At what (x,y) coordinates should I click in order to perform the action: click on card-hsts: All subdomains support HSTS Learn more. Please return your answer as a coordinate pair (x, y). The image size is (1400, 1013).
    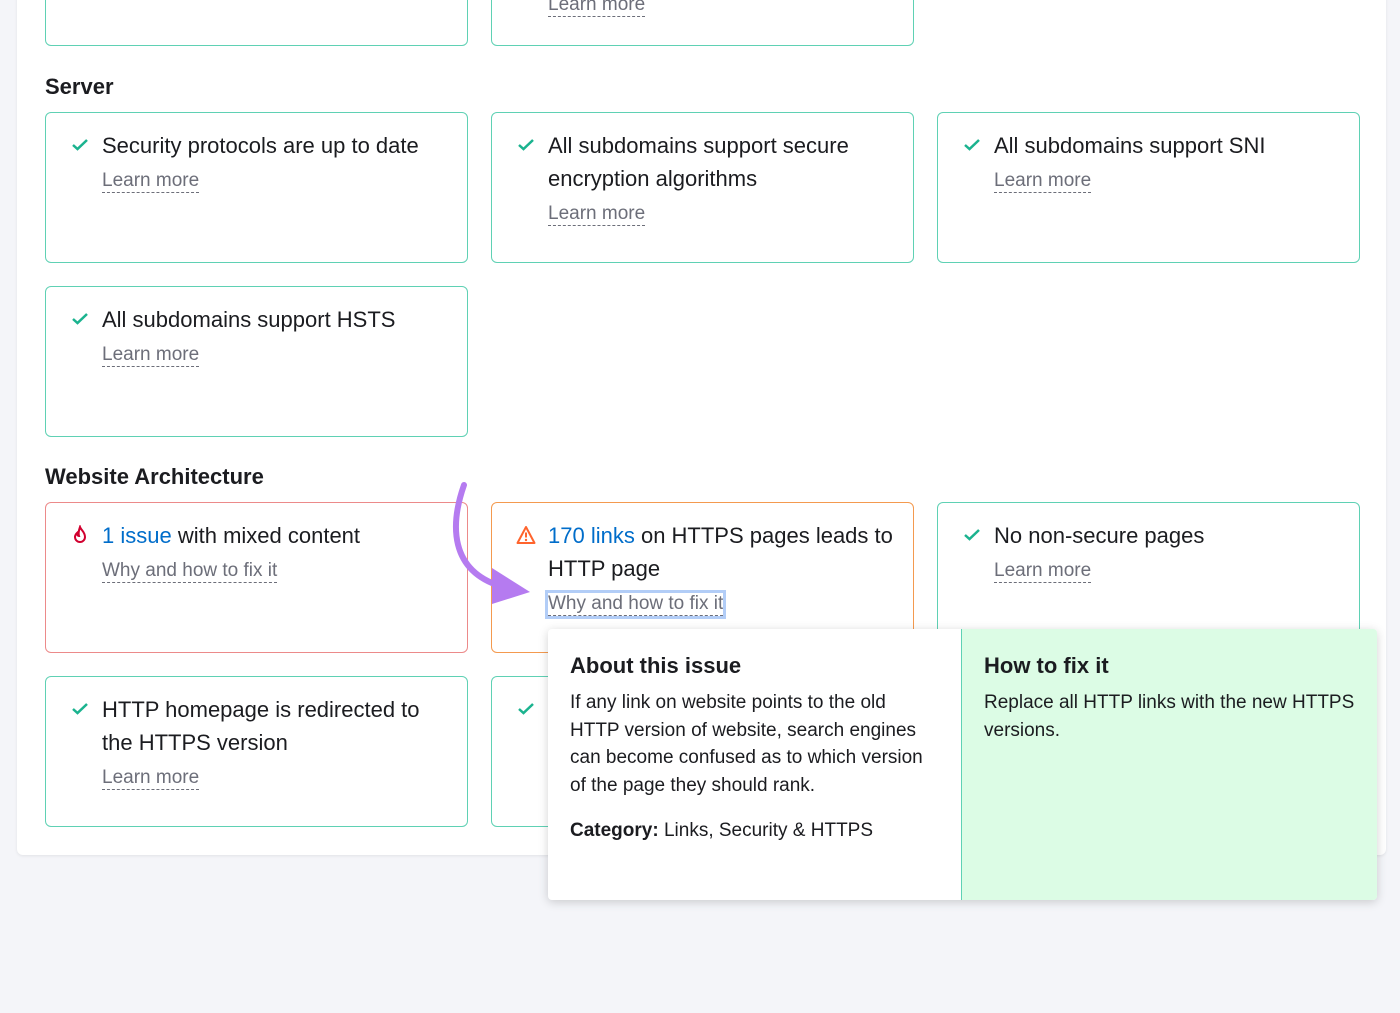
    Looking at the image, I should click on (256, 361).